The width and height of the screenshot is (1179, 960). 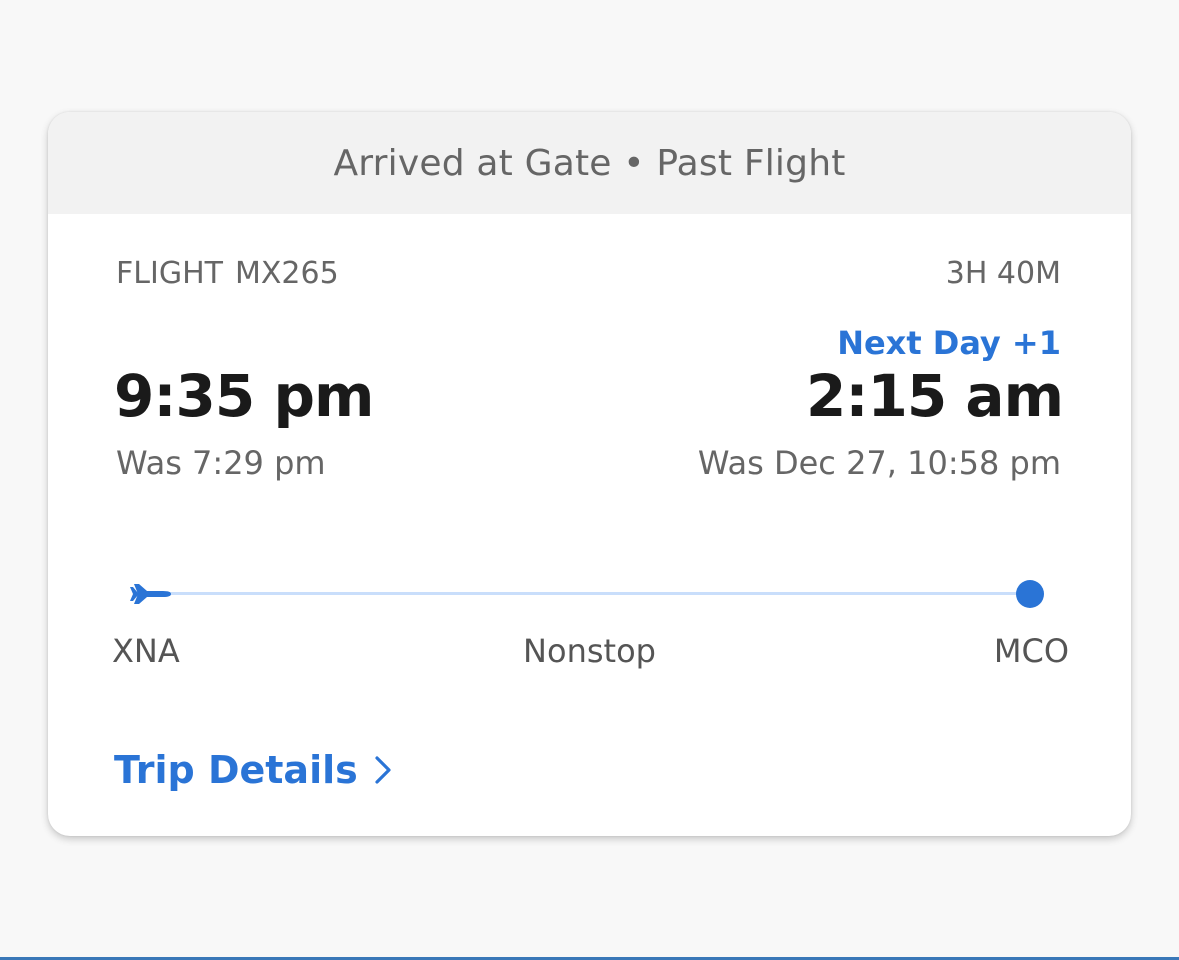 I want to click on route-line, so click(x=593, y=593).